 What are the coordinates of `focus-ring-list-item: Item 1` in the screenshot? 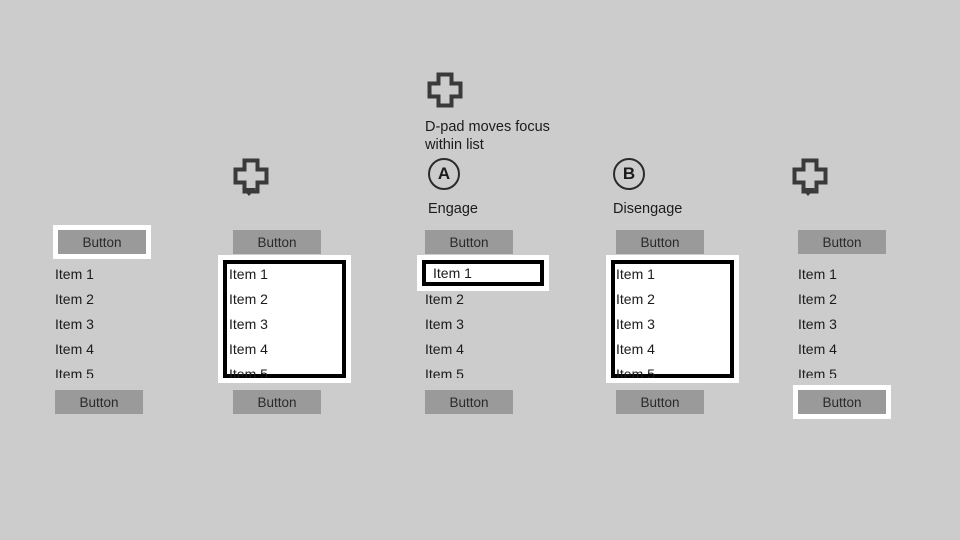 It's located at (483, 273).